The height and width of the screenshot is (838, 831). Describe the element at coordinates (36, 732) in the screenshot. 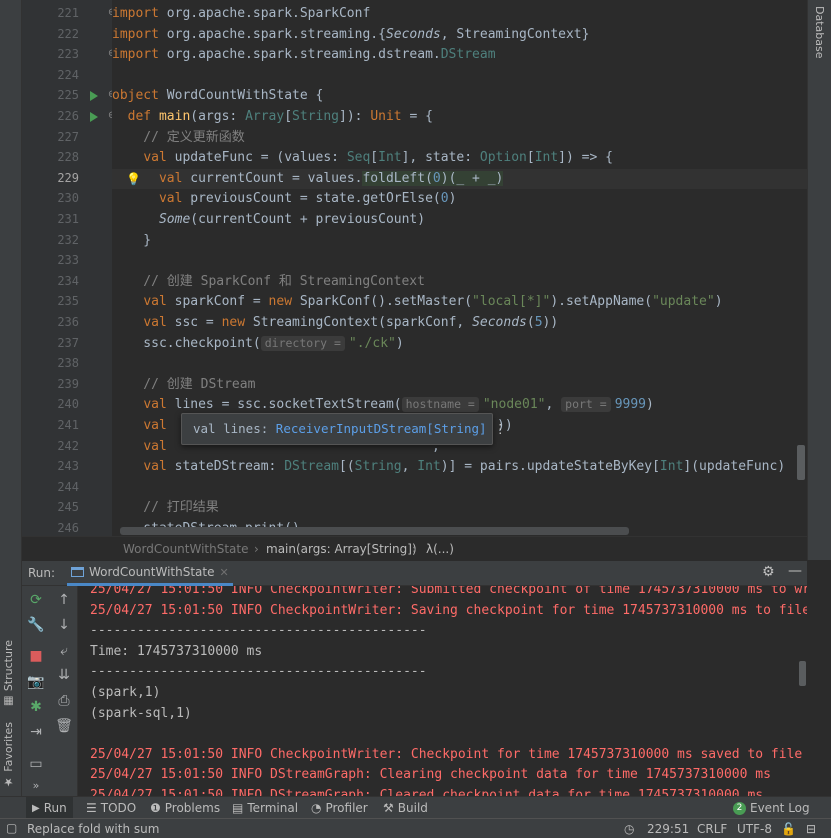

I see `exit-icon: ⇥` at that location.